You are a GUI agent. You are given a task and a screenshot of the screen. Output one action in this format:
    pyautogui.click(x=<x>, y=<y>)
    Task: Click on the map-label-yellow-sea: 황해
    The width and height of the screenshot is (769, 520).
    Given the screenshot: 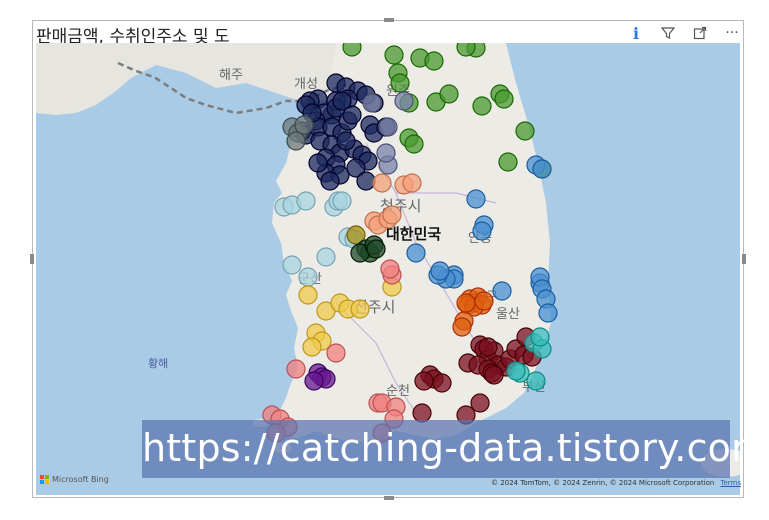 What is the action you would take?
    pyautogui.click(x=158, y=363)
    